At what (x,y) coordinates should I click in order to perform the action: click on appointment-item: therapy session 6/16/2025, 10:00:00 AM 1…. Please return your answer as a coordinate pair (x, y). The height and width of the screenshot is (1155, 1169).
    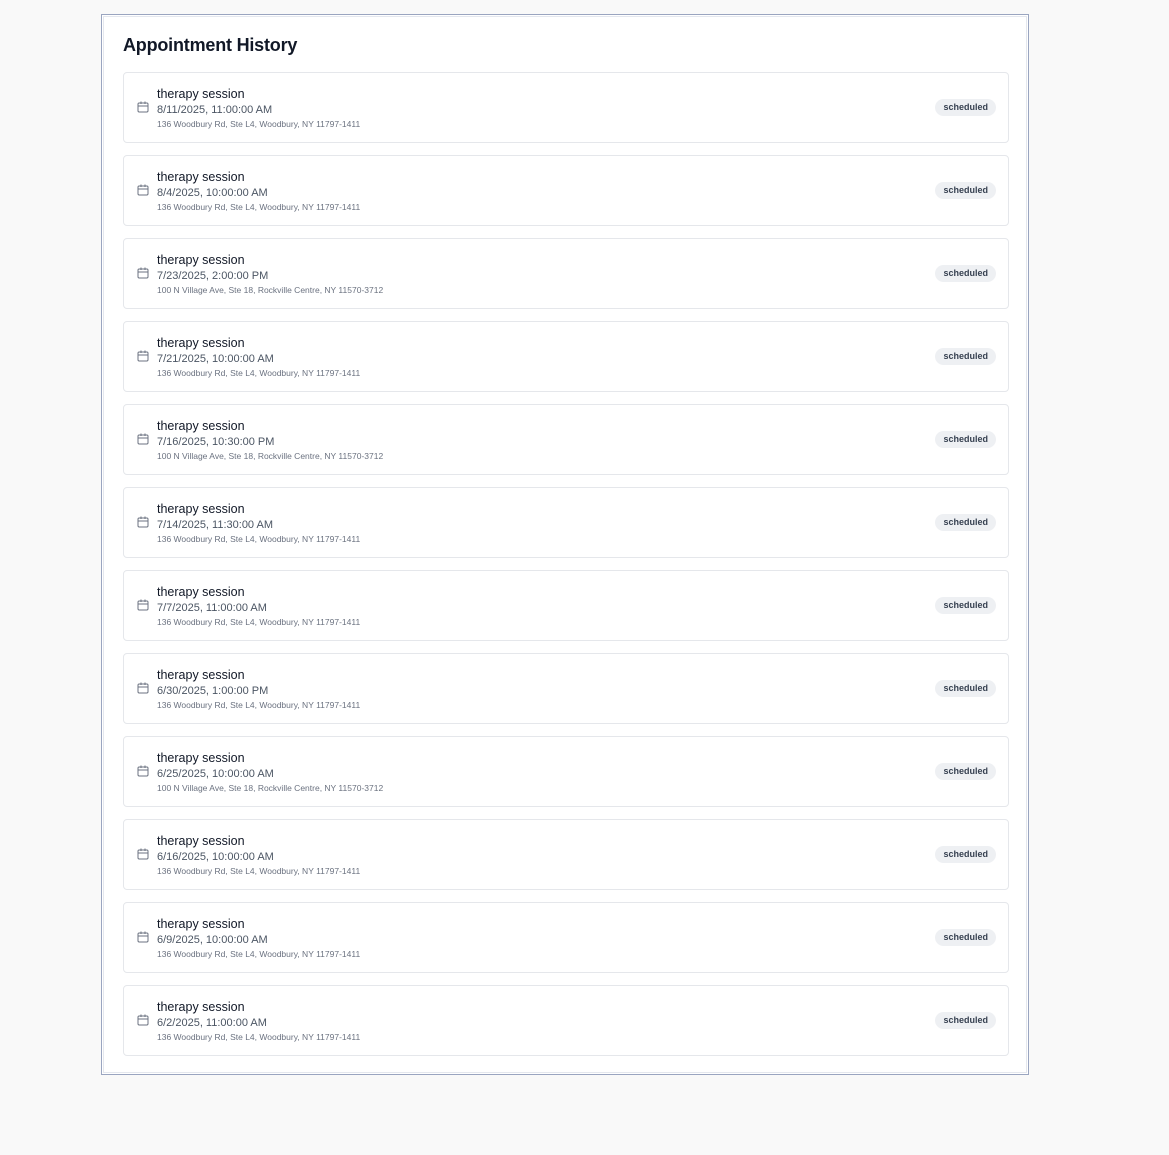
    Looking at the image, I should click on (566, 854).